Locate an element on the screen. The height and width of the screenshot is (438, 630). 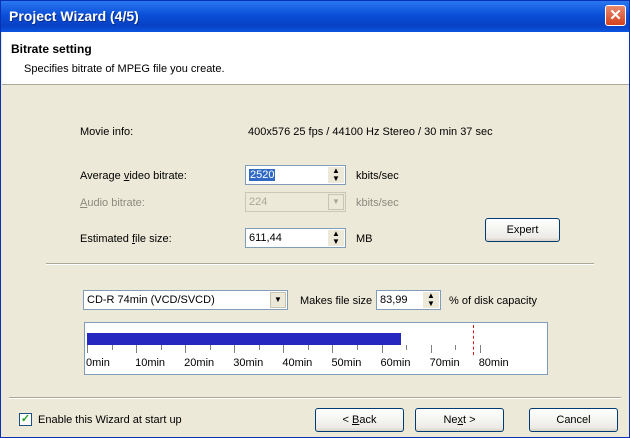
file-size-label: Estimated file size: is located at coordinates (126, 239).